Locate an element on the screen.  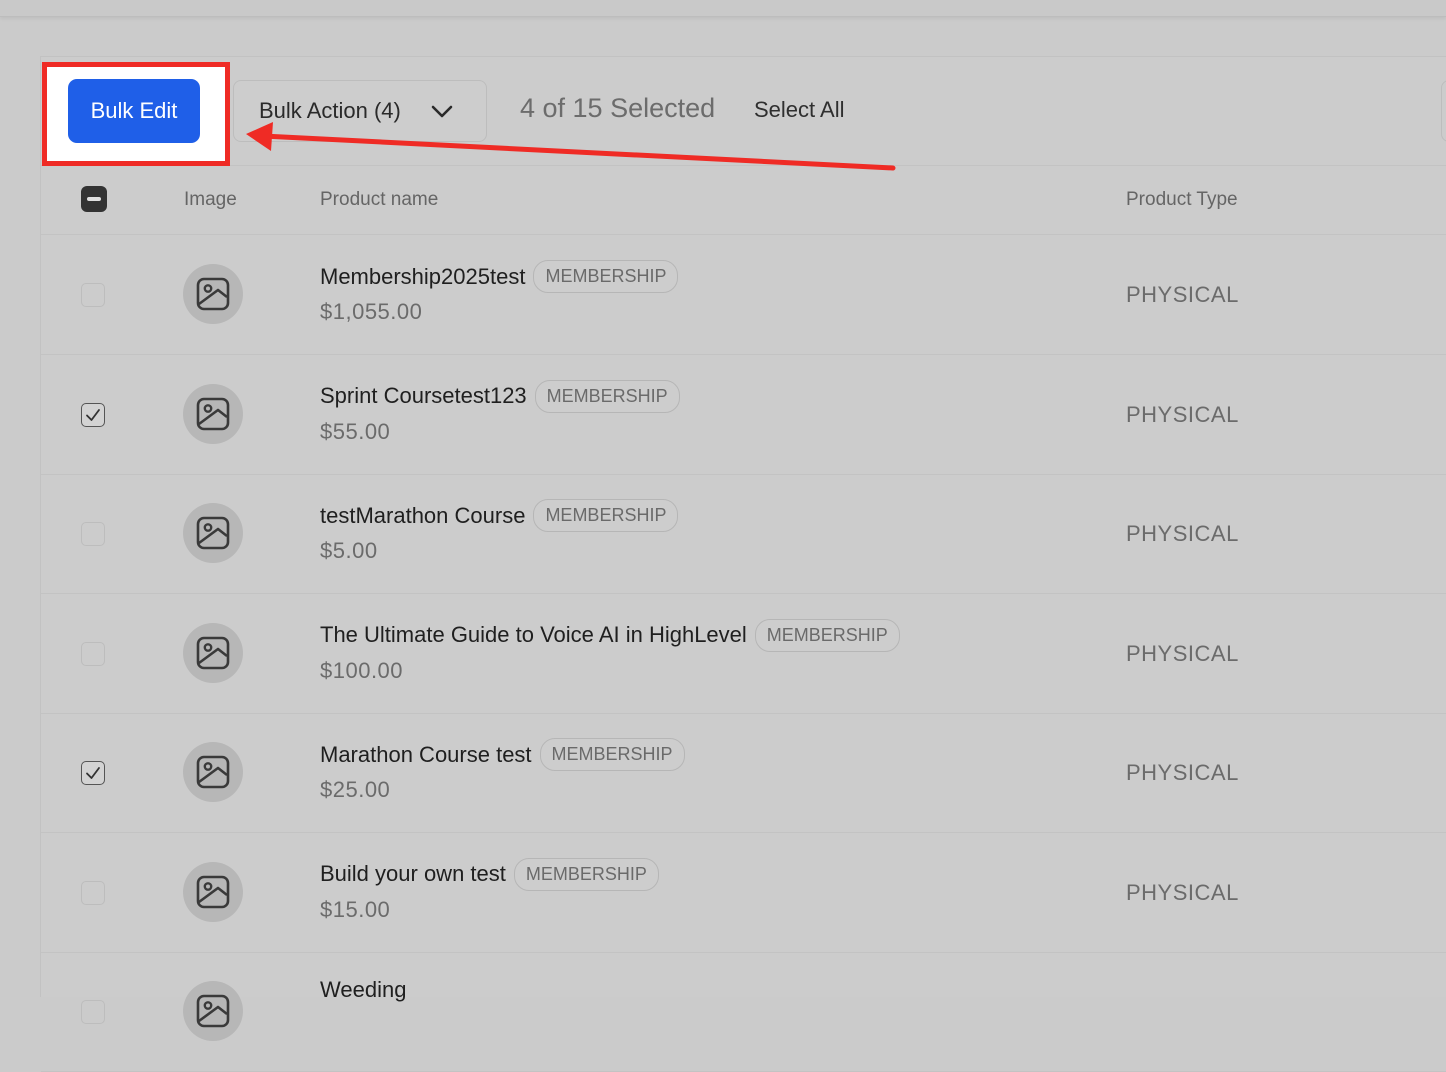
product-name: Membership2025test is located at coordinates (422, 277).